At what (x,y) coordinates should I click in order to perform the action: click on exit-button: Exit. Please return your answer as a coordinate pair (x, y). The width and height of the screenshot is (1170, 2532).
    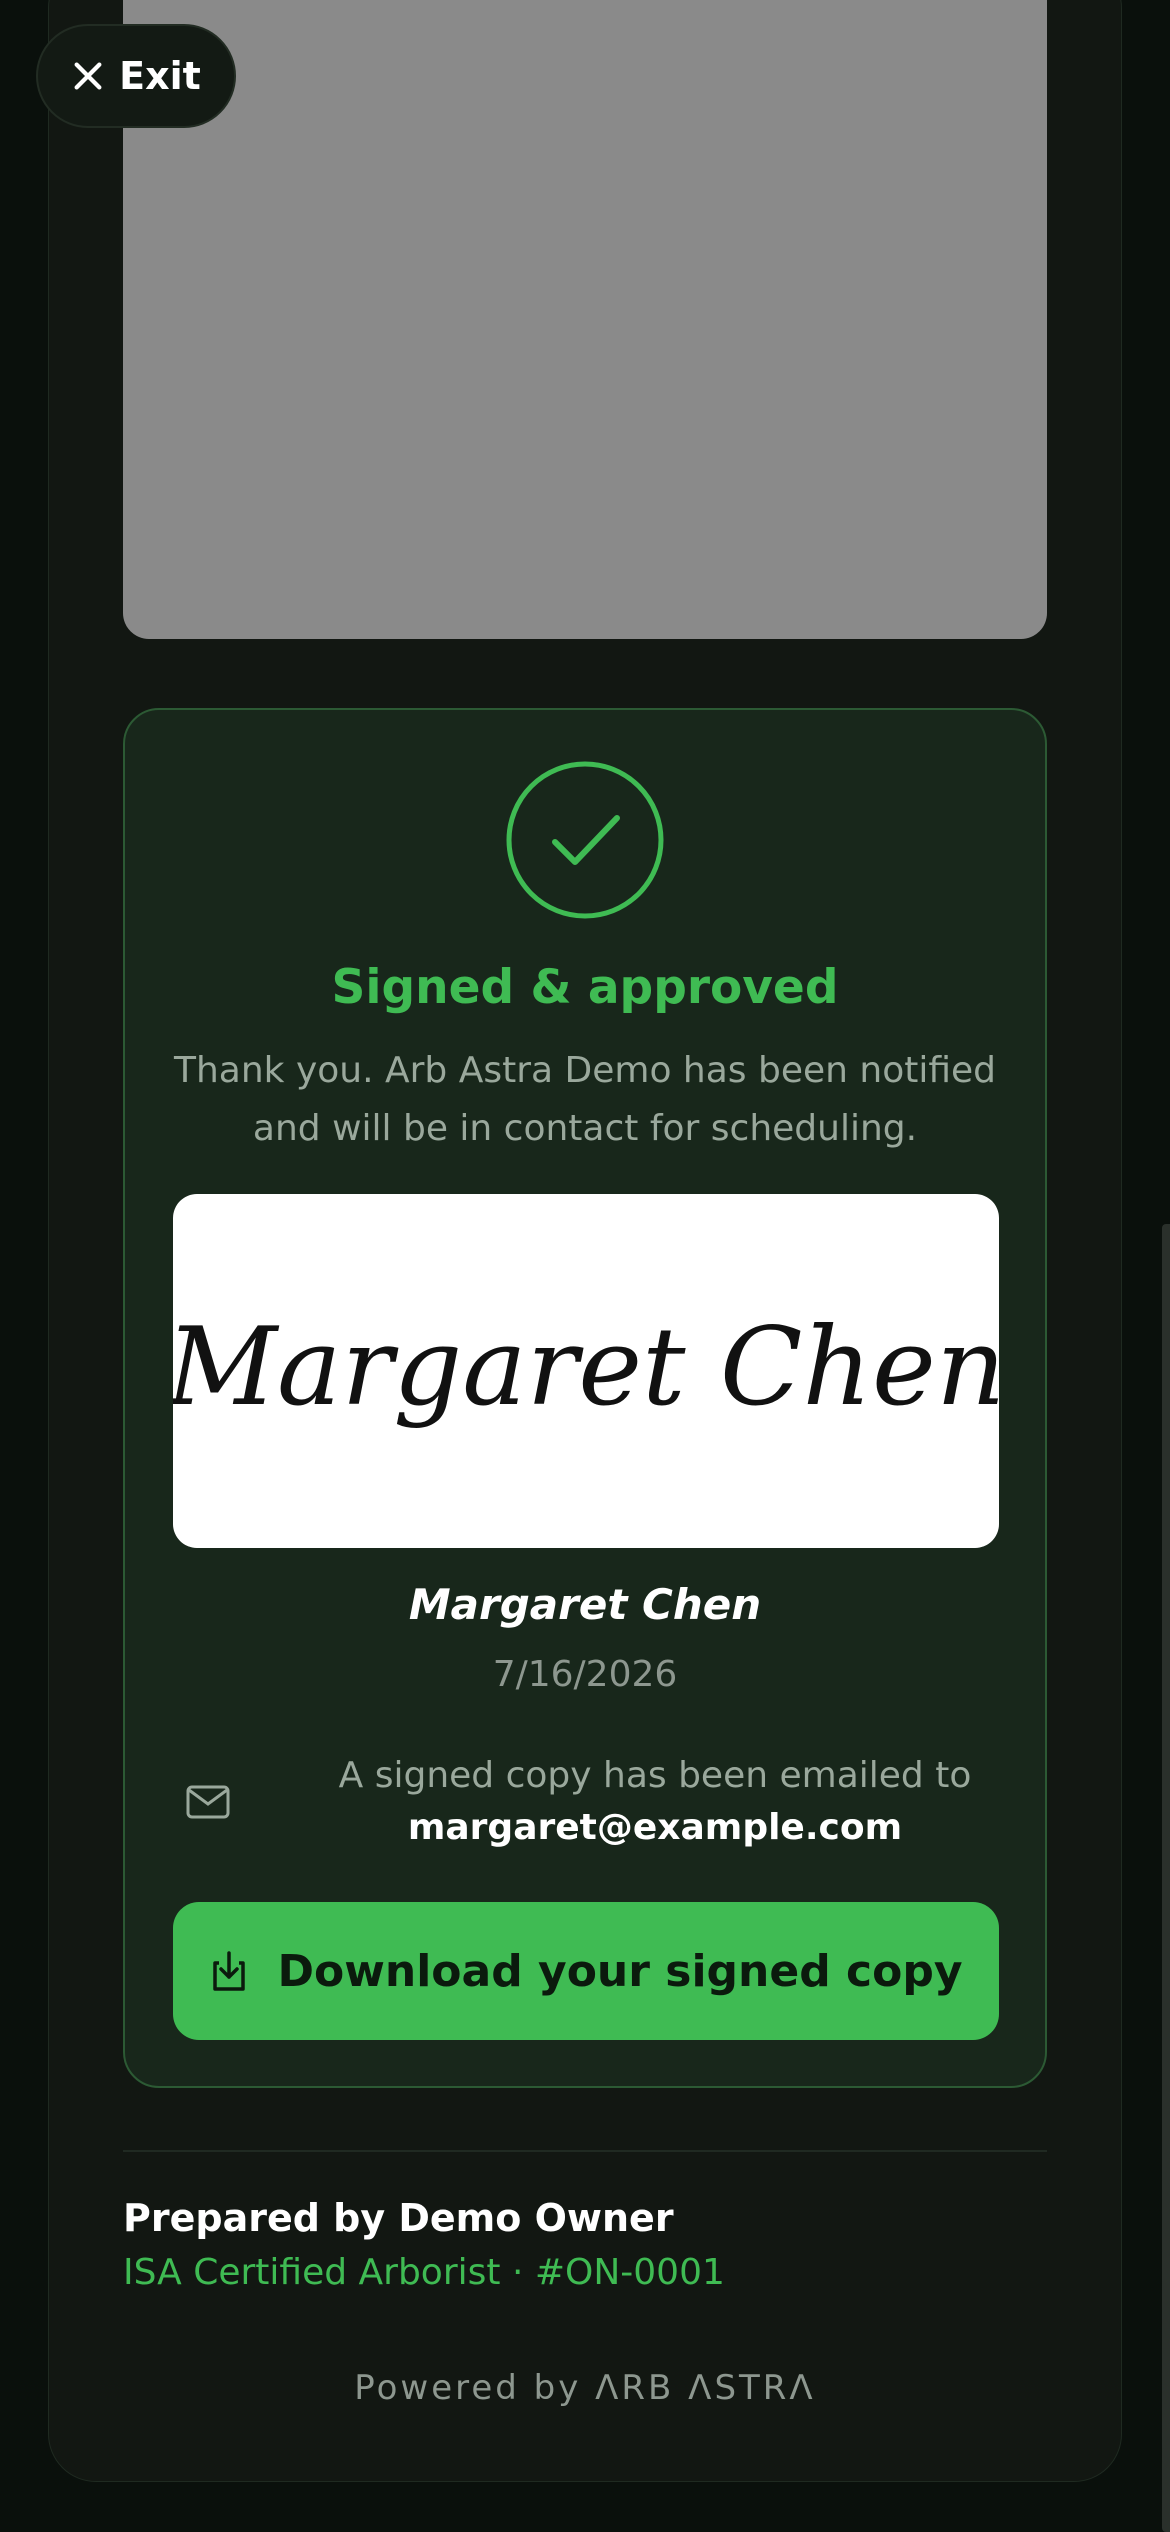
    Looking at the image, I should click on (136, 76).